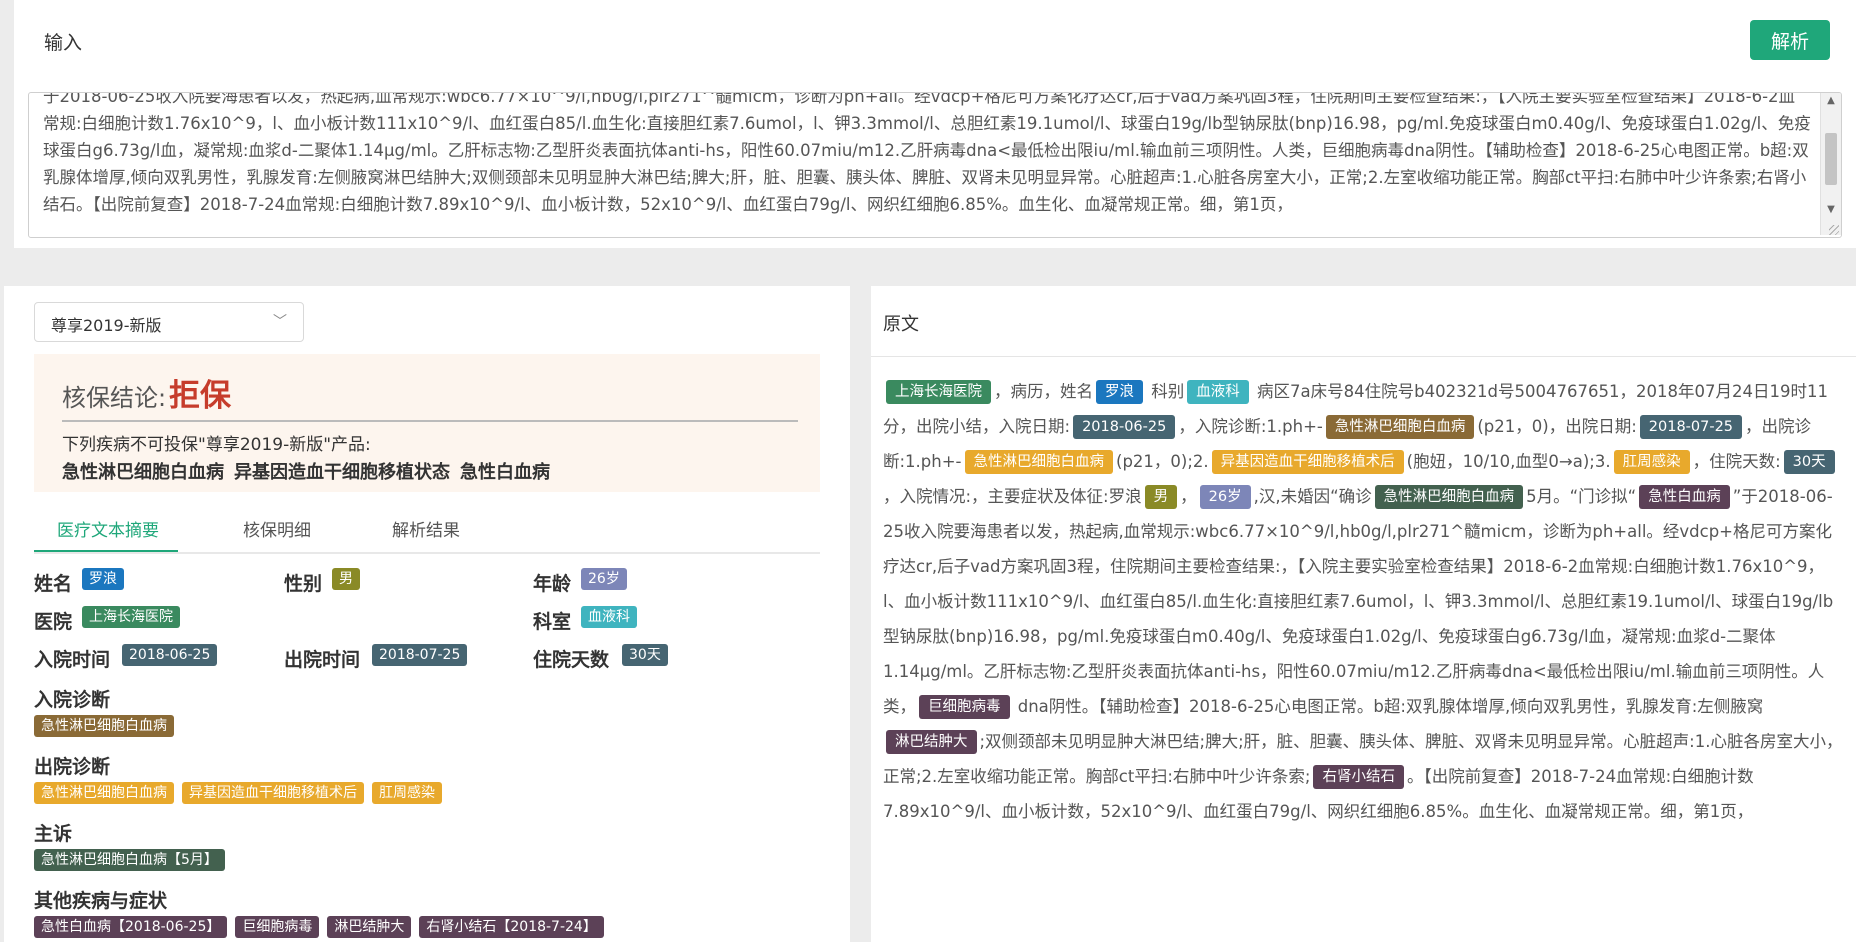  I want to click on excluded-disease: 急性白血病, so click(505, 472).